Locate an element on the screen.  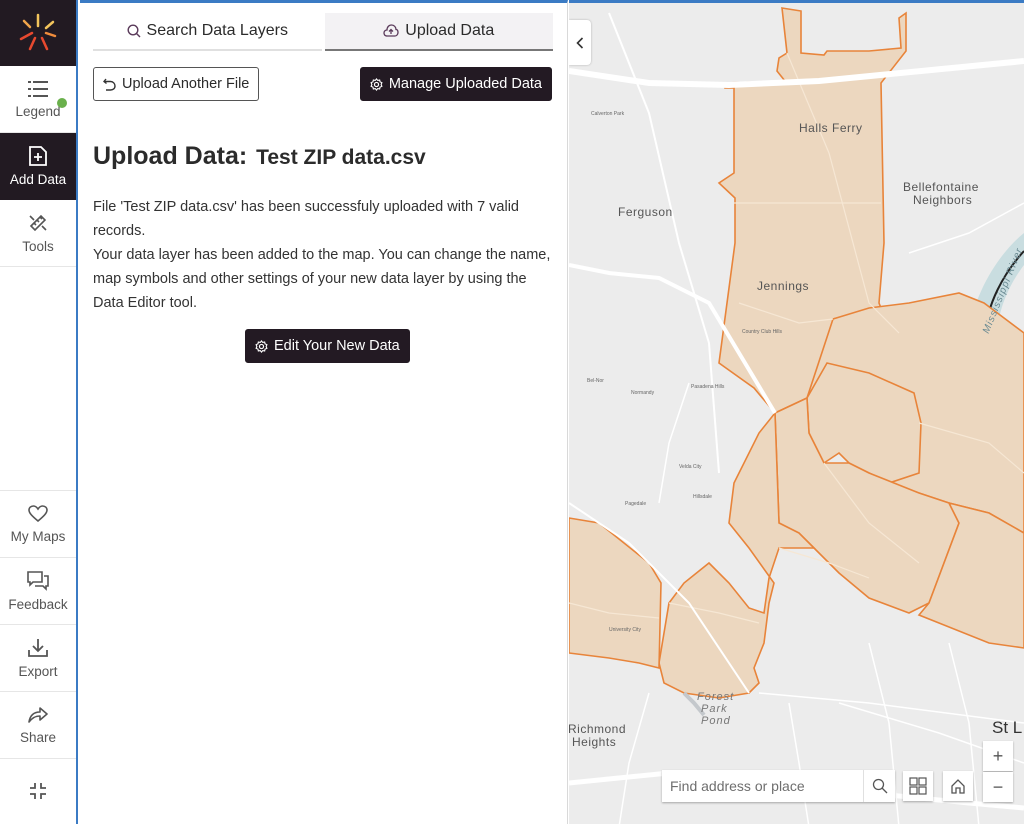
button-label: Upload Another File is located at coordinates (186, 84).